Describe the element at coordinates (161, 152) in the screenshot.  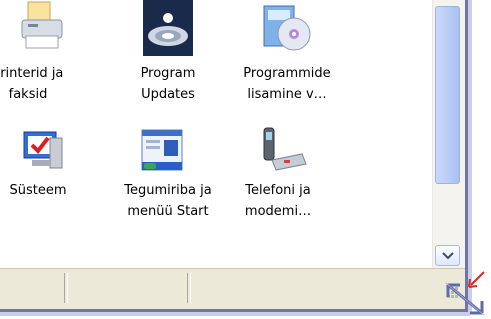
I see `taskbar-start-menu-icon` at that location.